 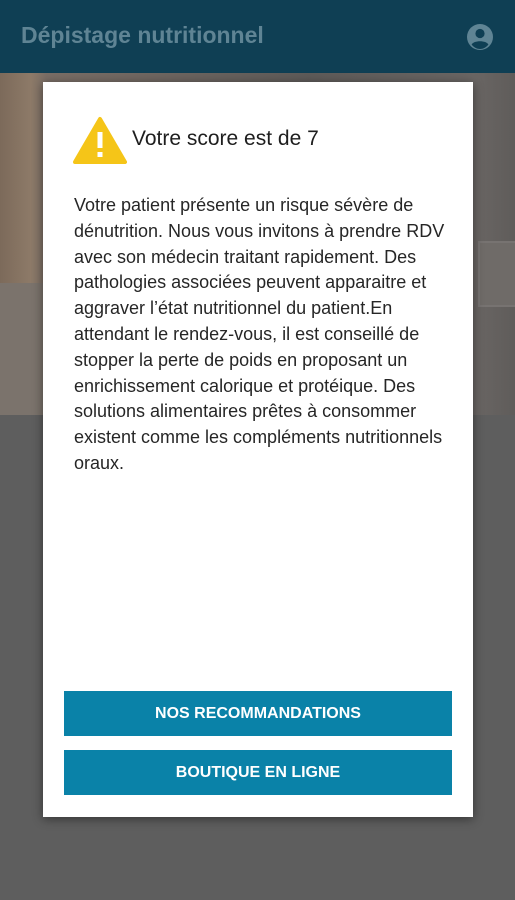 What do you see at coordinates (142, 35) in the screenshot?
I see `app-bar-title: Dépistage nutritionnel` at bounding box center [142, 35].